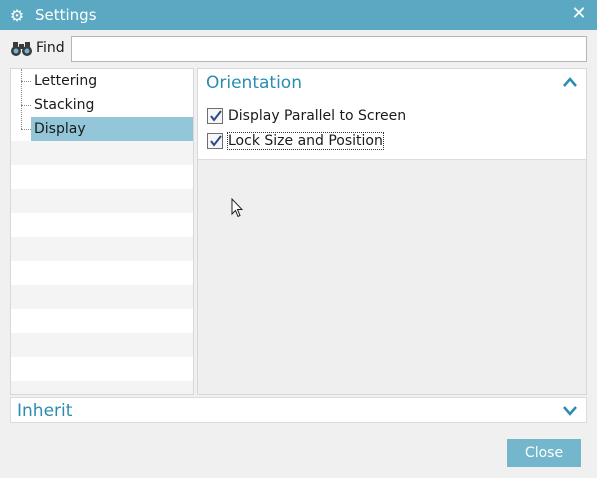  Describe the element at coordinates (237, 207) in the screenshot. I see `mouse-cursor-icon` at that location.